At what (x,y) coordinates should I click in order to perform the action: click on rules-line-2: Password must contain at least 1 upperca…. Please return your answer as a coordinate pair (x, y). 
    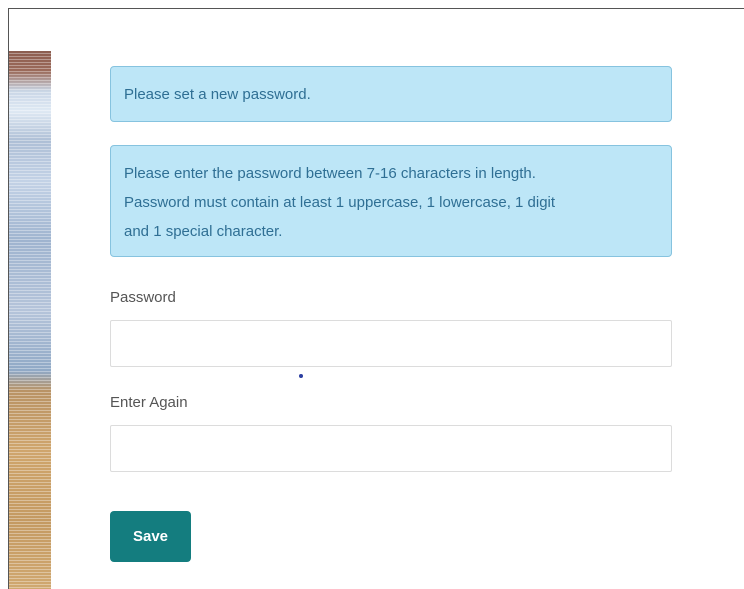
    Looking at the image, I should click on (340, 202).